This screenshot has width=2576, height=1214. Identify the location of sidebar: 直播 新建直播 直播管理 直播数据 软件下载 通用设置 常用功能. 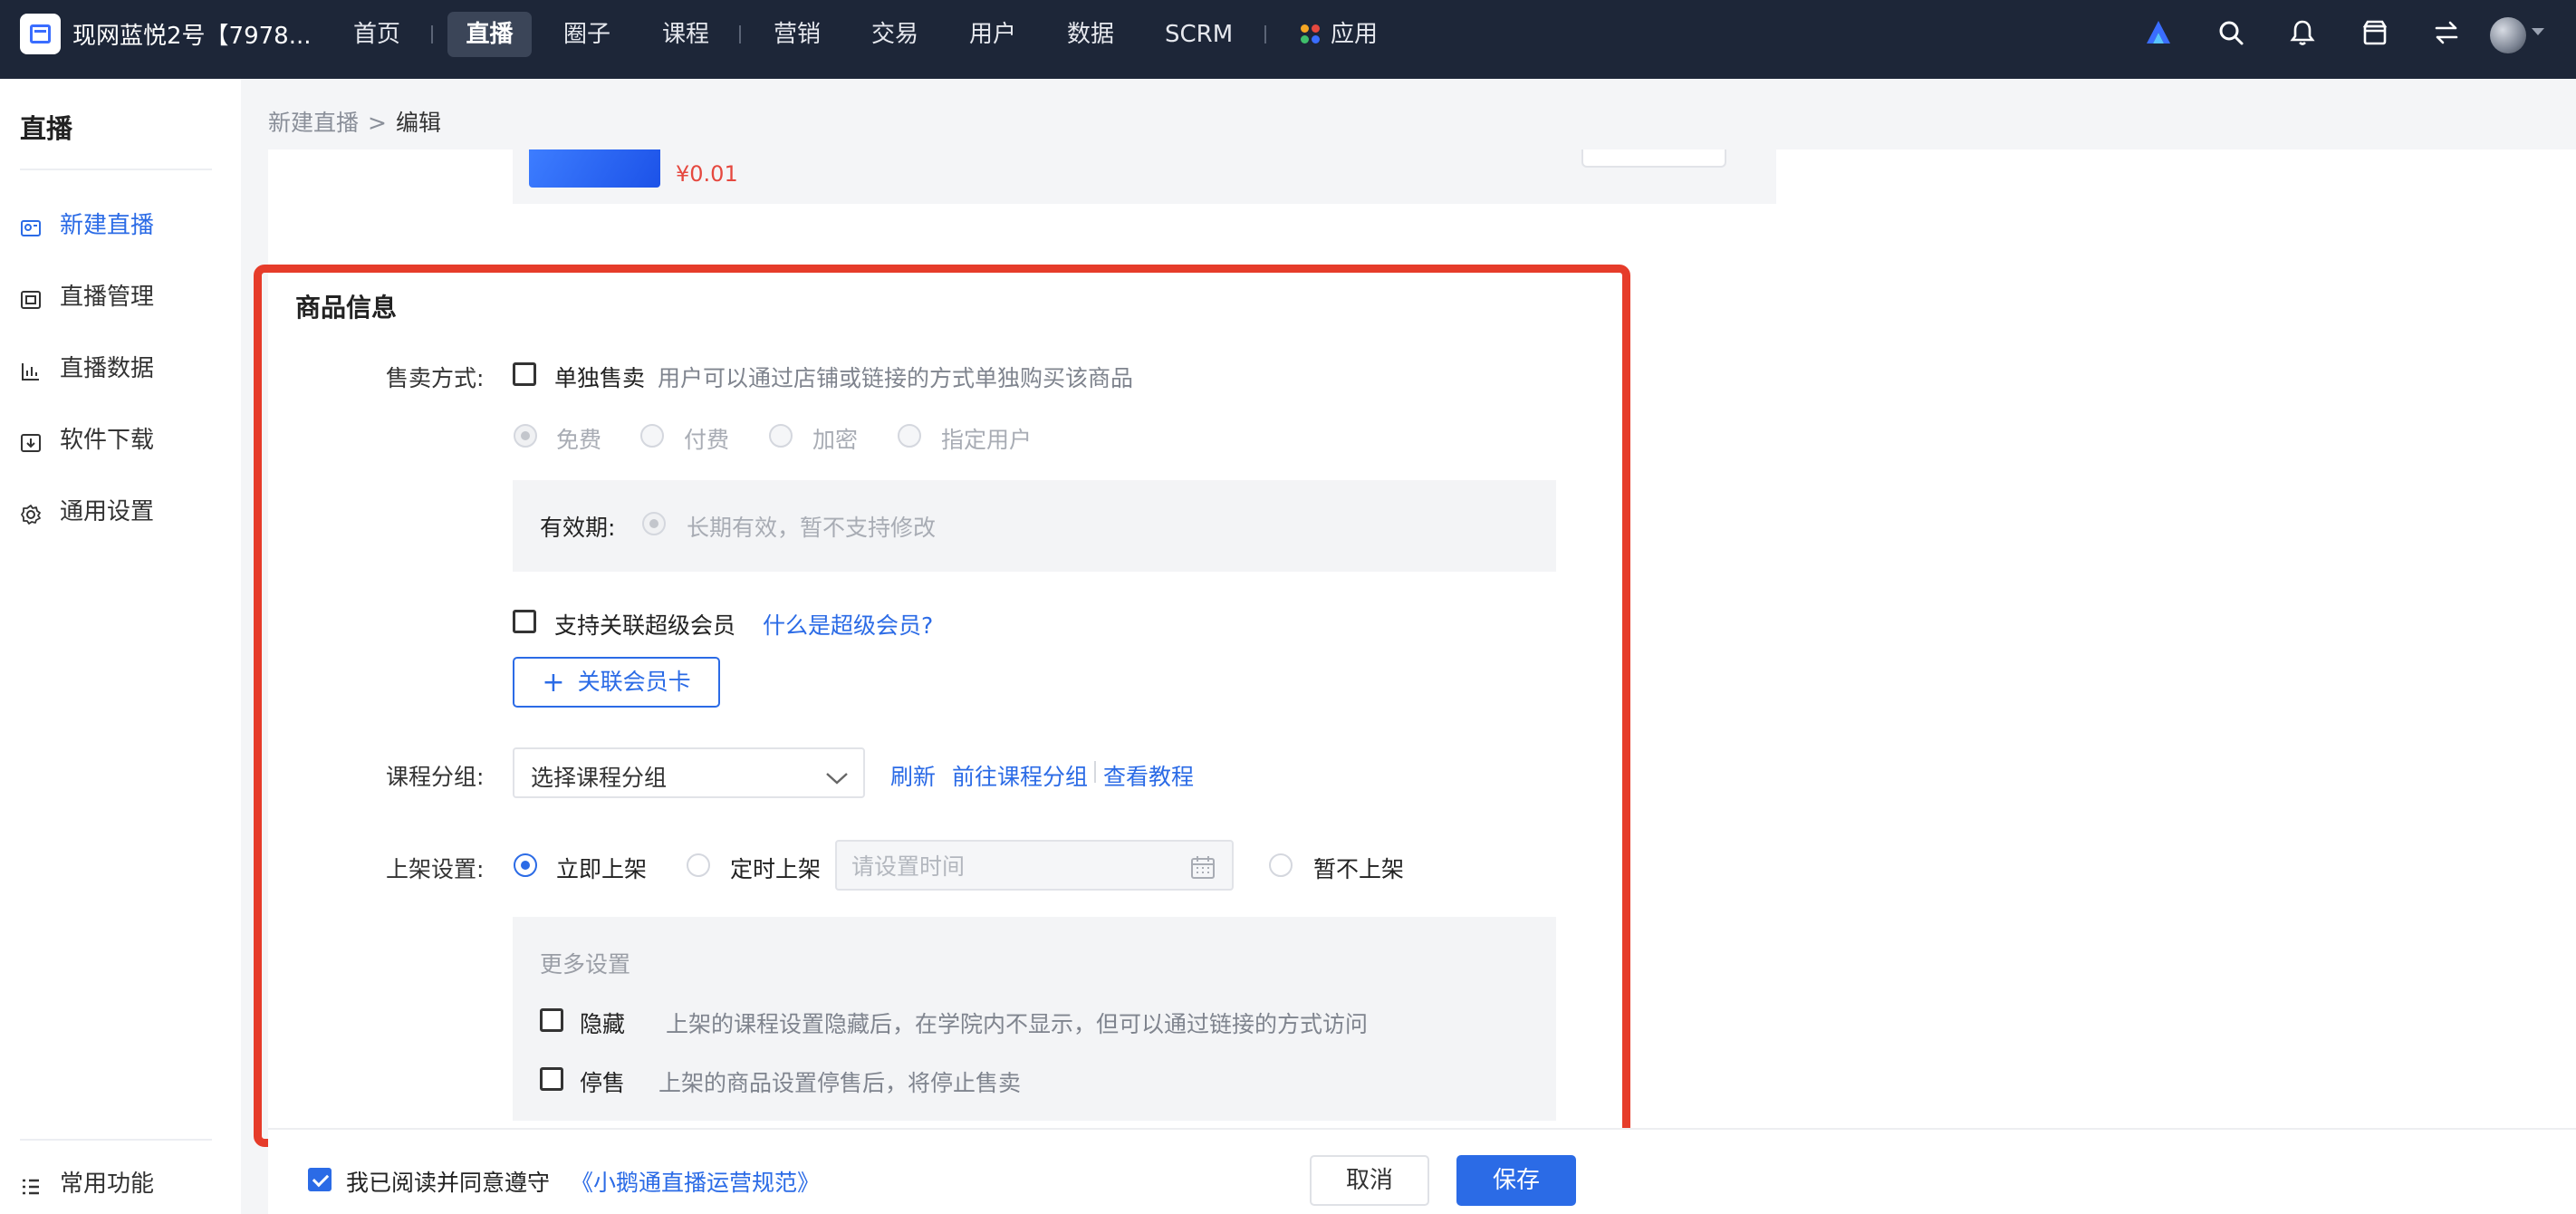
(120, 646).